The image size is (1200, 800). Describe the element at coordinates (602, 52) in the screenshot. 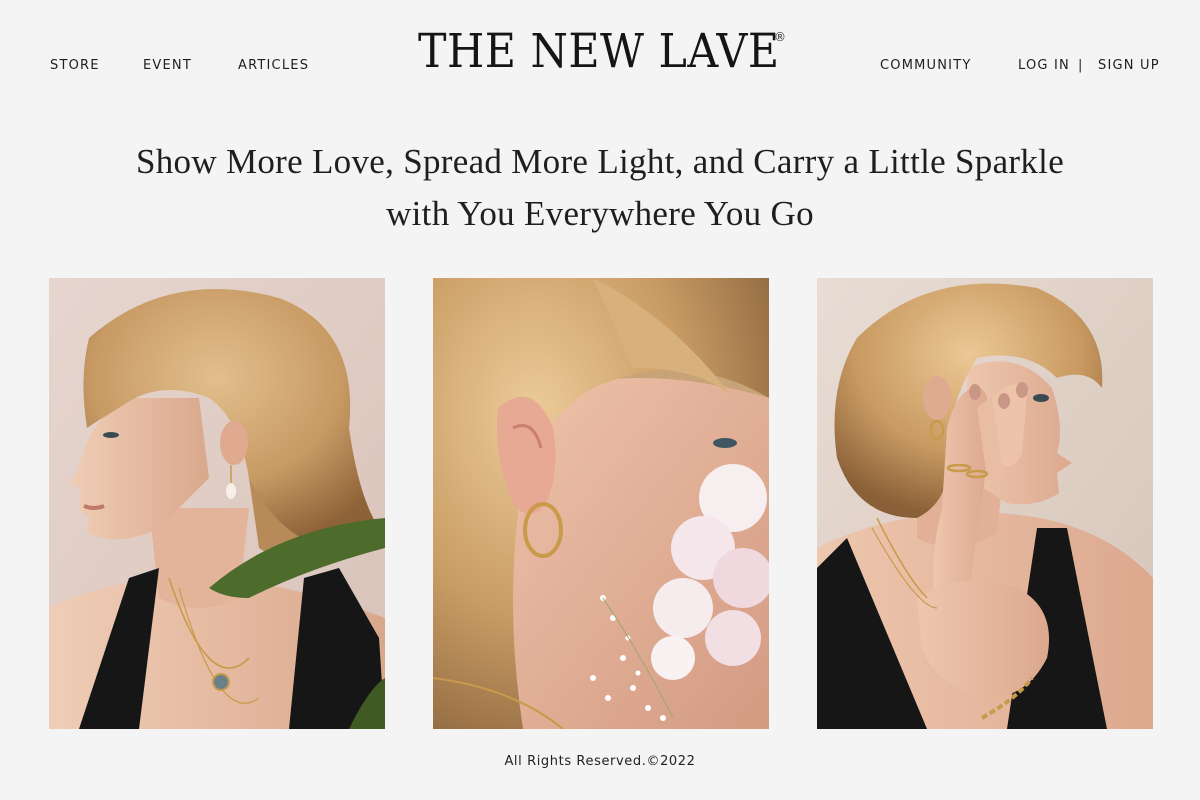

I see `brand-logo: THE NEW LAVE ®` at that location.